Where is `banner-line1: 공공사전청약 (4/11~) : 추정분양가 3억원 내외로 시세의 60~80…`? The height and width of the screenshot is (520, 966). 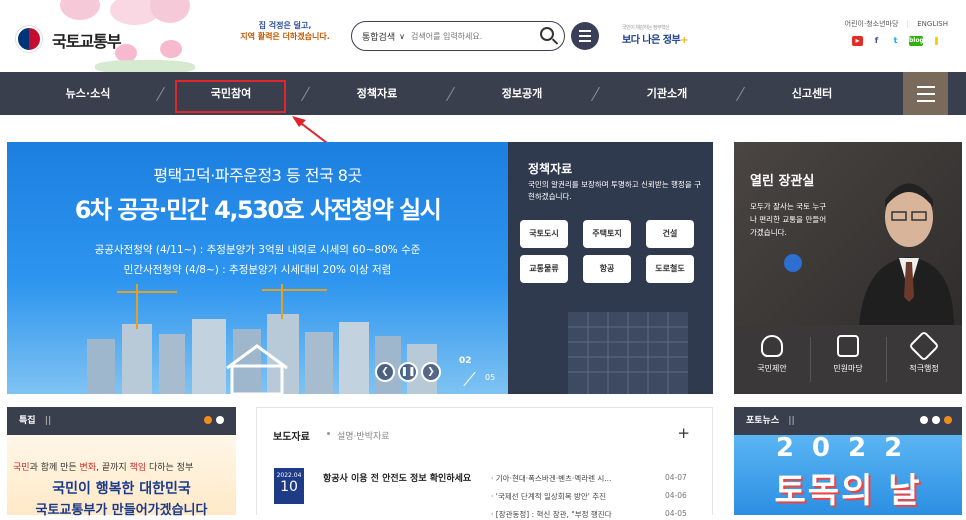
banner-line1: 공공사전청약 (4/11~) : 추정분양가 3억원 내외로 시세의 60~80… is located at coordinates (257, 250).